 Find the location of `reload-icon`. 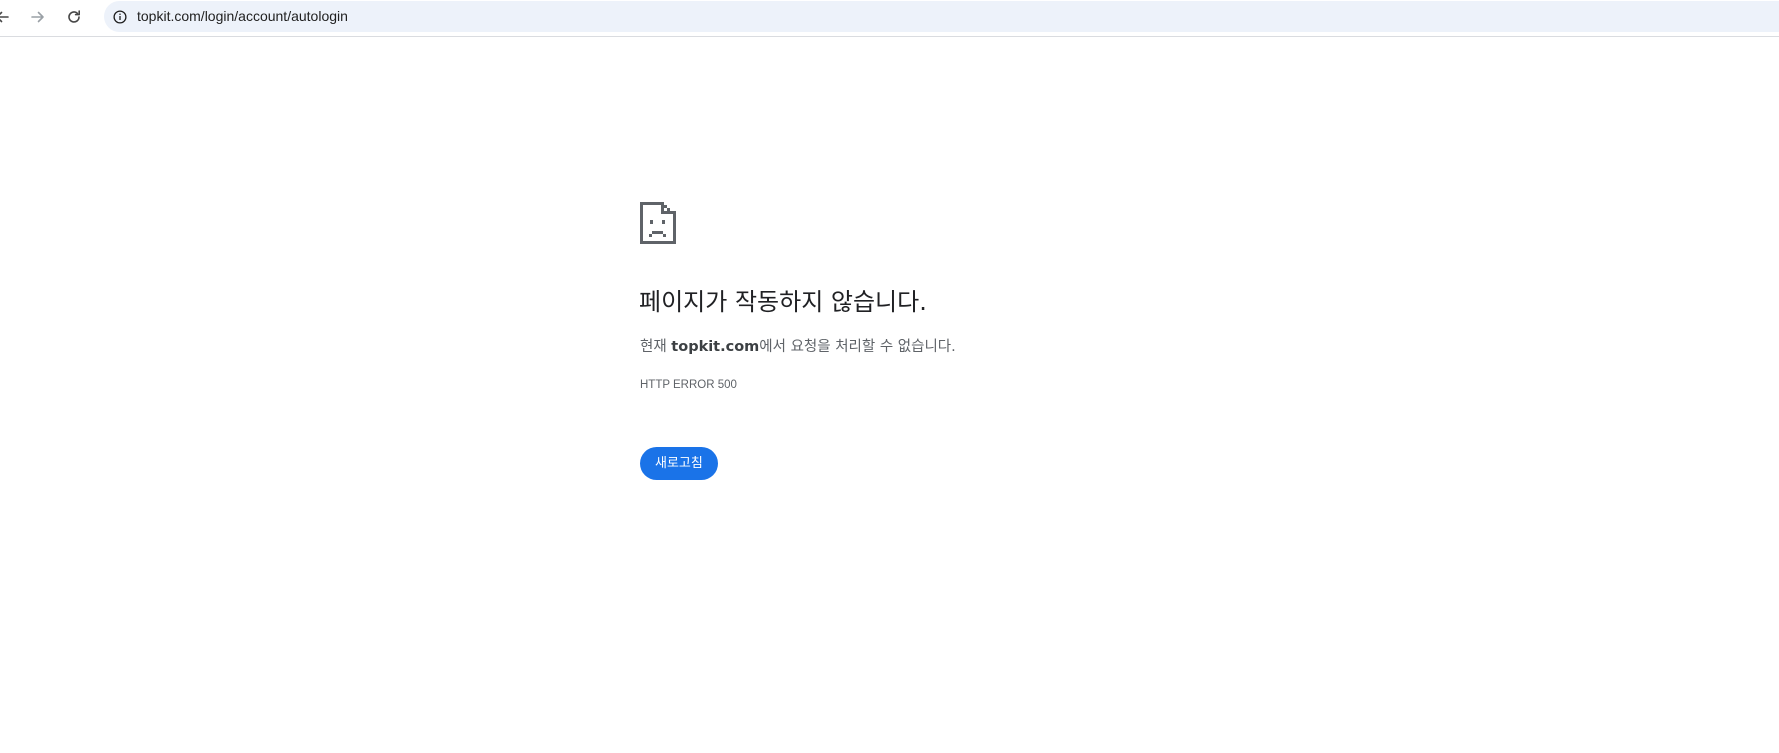

reload-icon is located at coordinates (74, 16).